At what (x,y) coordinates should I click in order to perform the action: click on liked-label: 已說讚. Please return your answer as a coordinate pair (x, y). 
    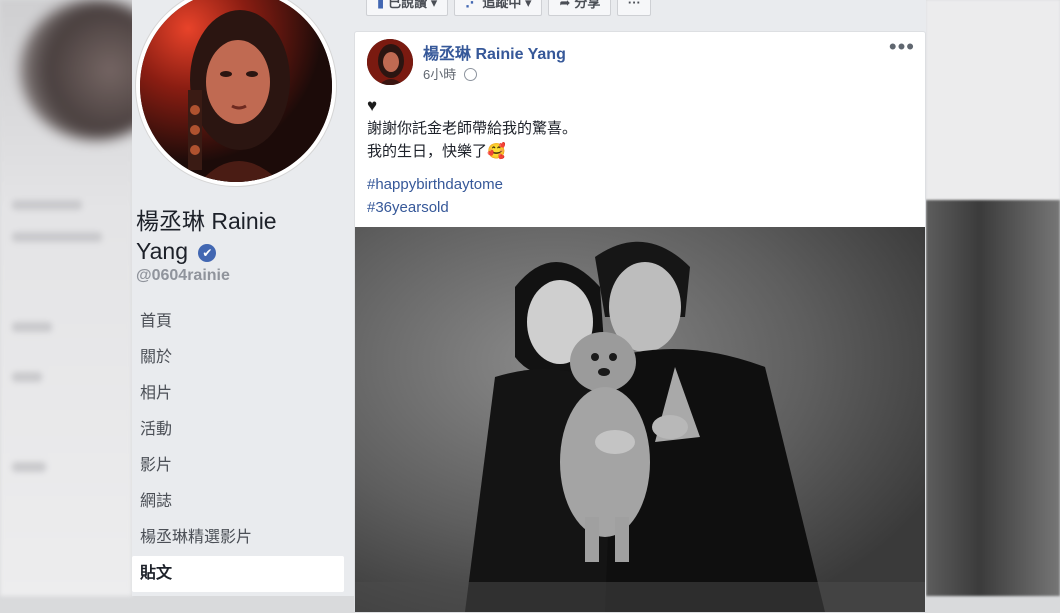
    Looking at the image, I should click on (408, 5).